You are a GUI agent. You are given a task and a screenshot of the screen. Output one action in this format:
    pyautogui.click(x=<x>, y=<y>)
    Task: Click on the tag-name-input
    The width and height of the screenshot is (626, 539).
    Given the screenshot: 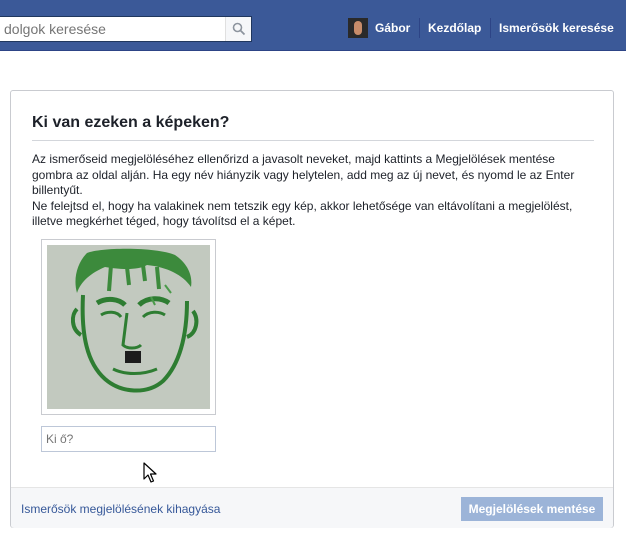 What is the action you would take?
    pyautogui.click(x=128, y=439)
    